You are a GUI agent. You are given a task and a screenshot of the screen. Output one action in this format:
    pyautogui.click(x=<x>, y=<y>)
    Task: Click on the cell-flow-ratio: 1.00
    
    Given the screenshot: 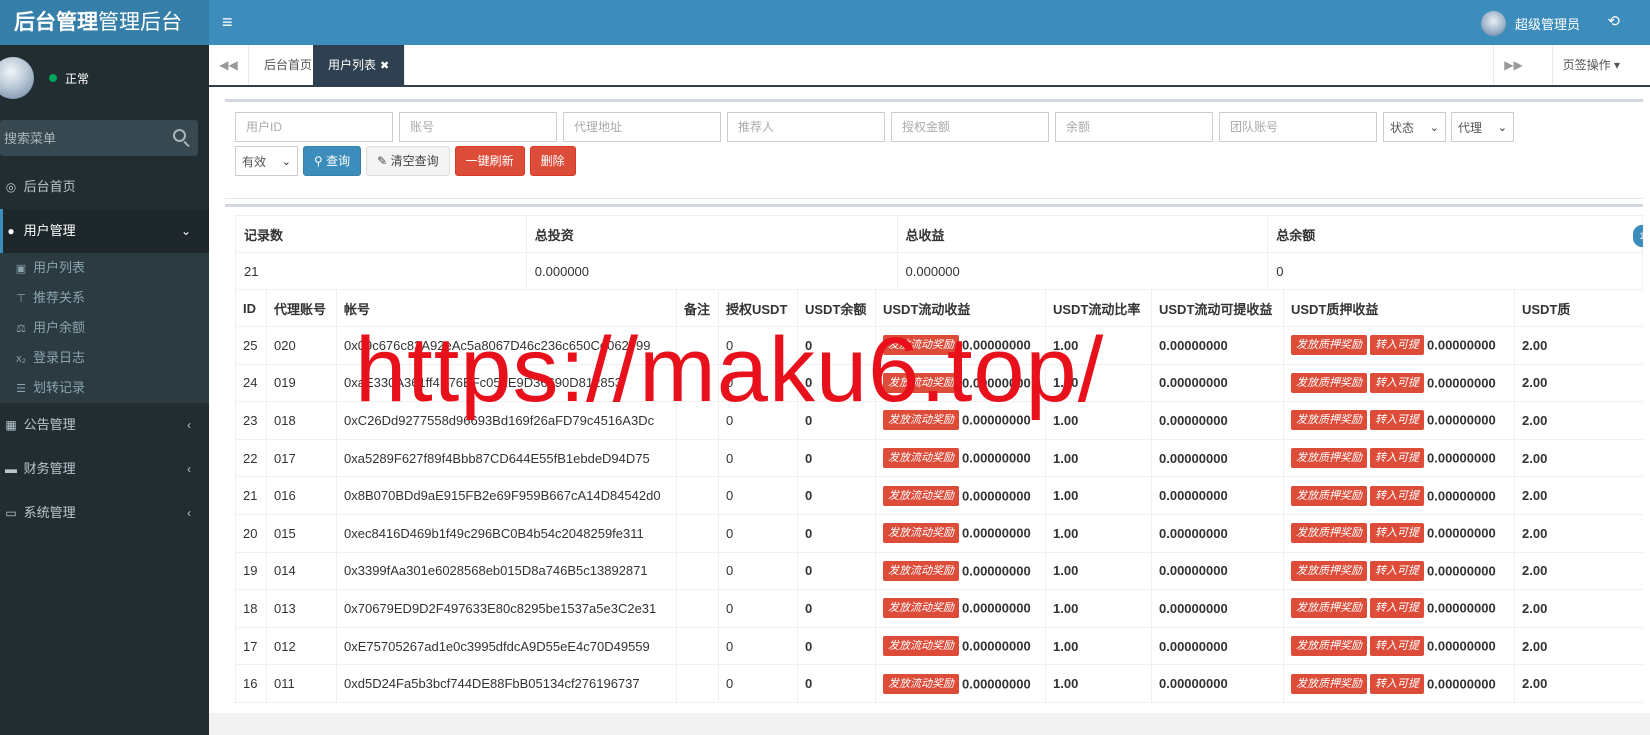 What is the action you would take?
    pyautogui.click(x=1098, y=683)
    